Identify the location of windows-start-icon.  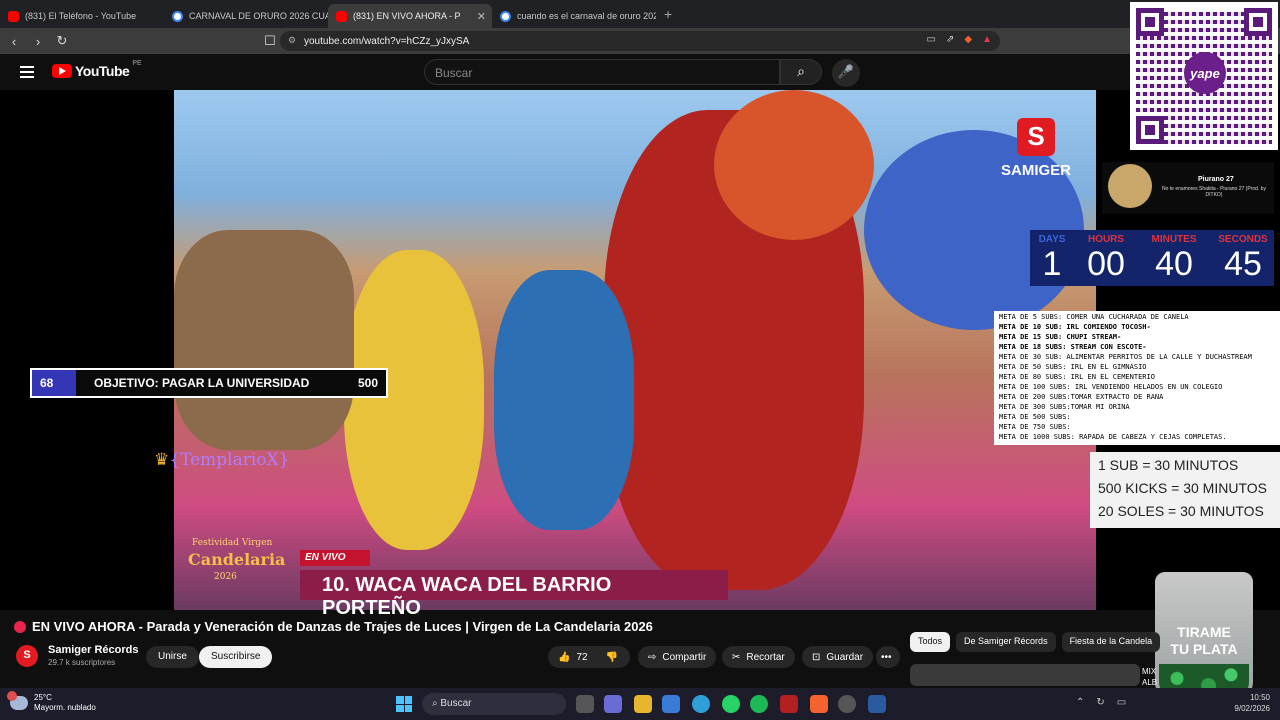
(404, 704).